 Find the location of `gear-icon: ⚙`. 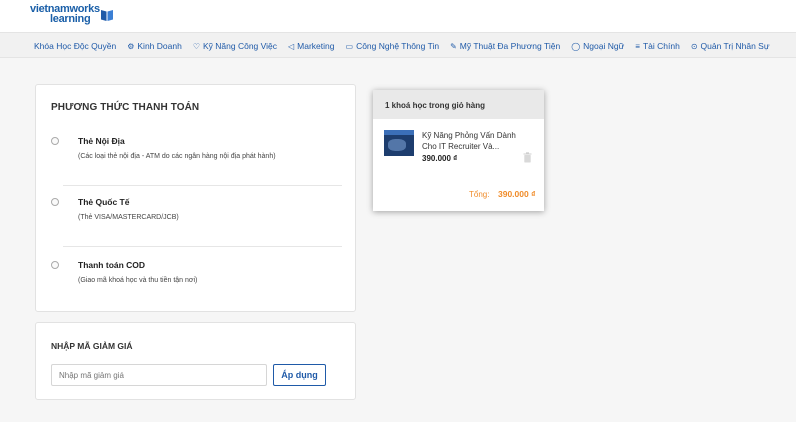

gear-icon: ⚙ is located at coordinates (131, 46).